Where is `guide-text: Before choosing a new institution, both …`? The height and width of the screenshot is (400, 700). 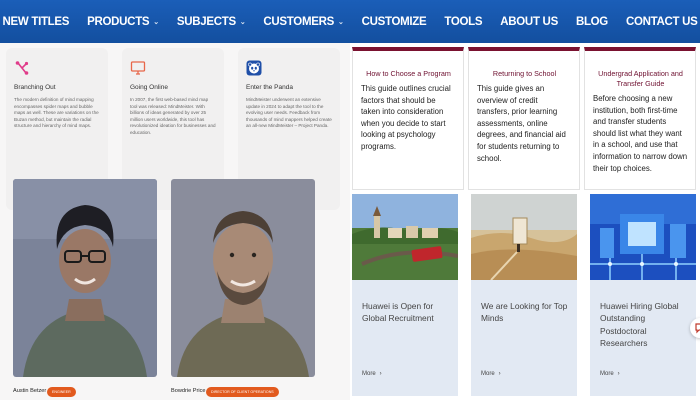 guide-text: Before choosing a new institution, both … is located at coordinates (640, 133).